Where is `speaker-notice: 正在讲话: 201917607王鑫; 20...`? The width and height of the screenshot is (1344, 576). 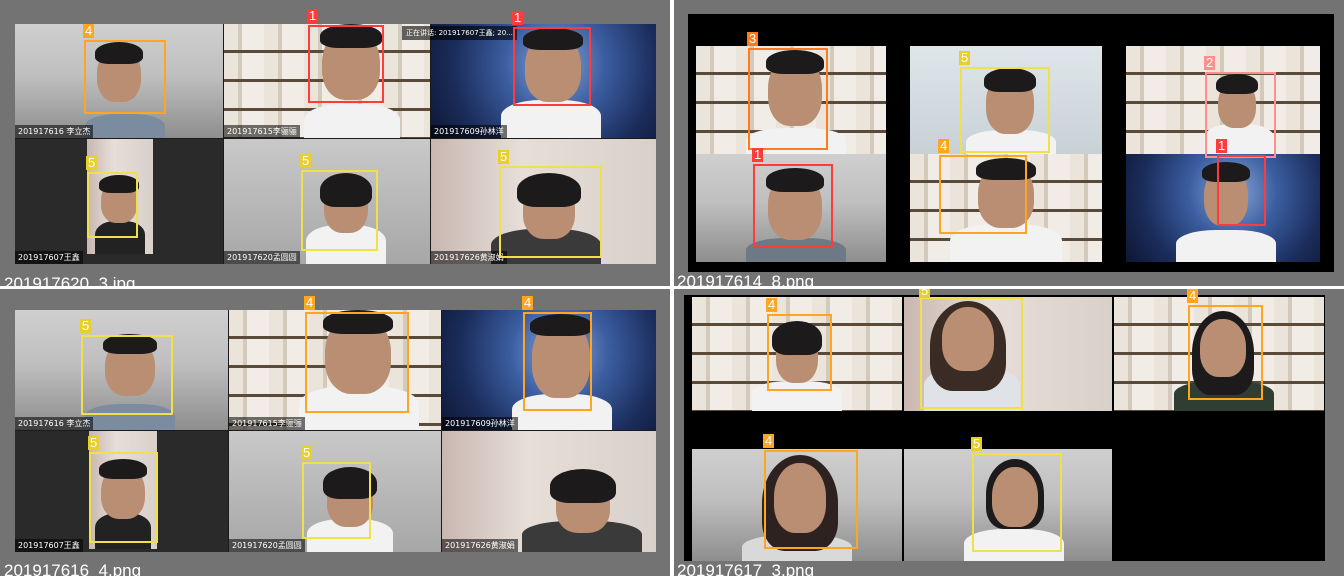 speaker-notice: 正在讲话: 201917607王鑫; 20... is located at coordinates (459, 33).